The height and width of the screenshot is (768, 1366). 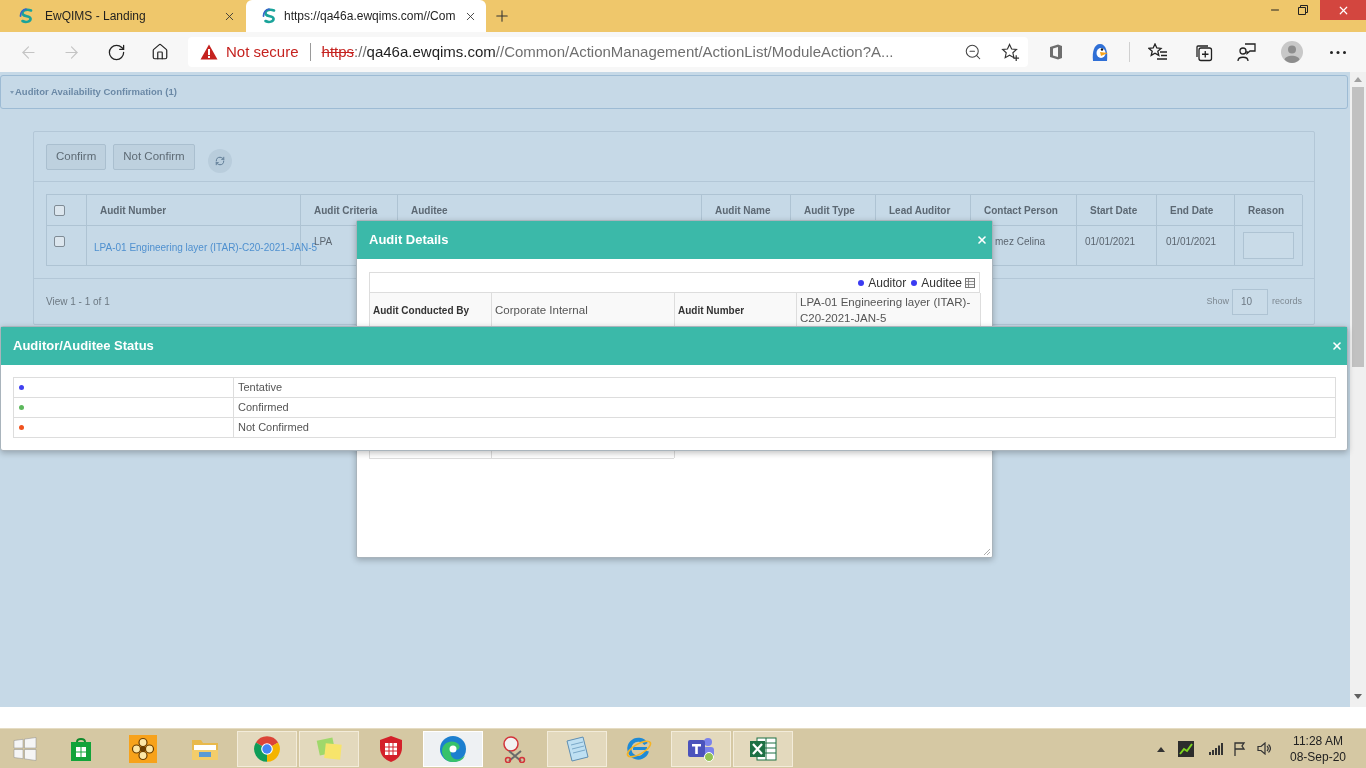 What do you see at coordinates (887, 283) in the screenshot?
I see `legend-label: Auditor` at bounding box center [887, 283].